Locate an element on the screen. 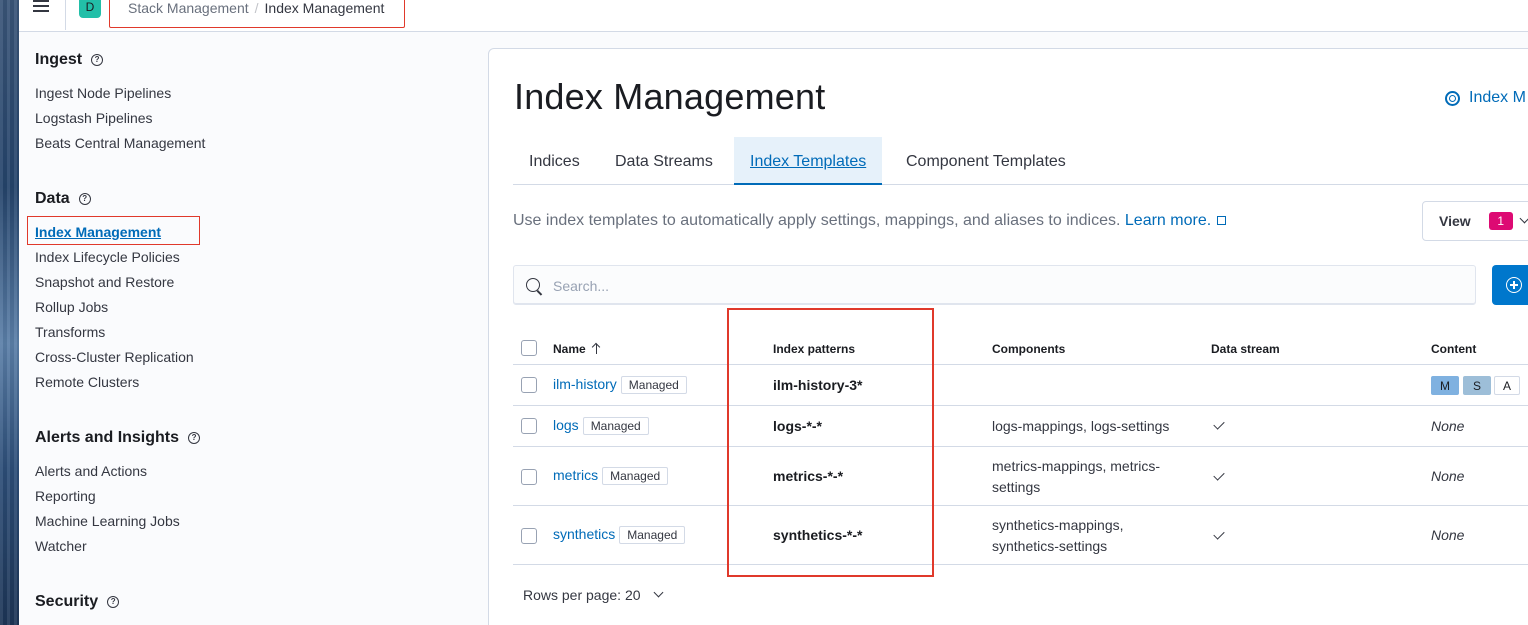 The width and height of the screenshot is (1528, 625). help-lifebuoy-icon is located at coordinates (1452, 98).